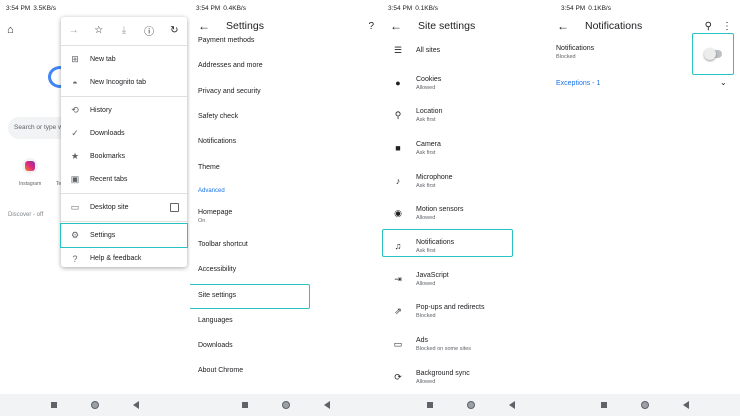  I want to click on site-row-ads: ▭ Ads Blocked on some sites, so click(471, 344).